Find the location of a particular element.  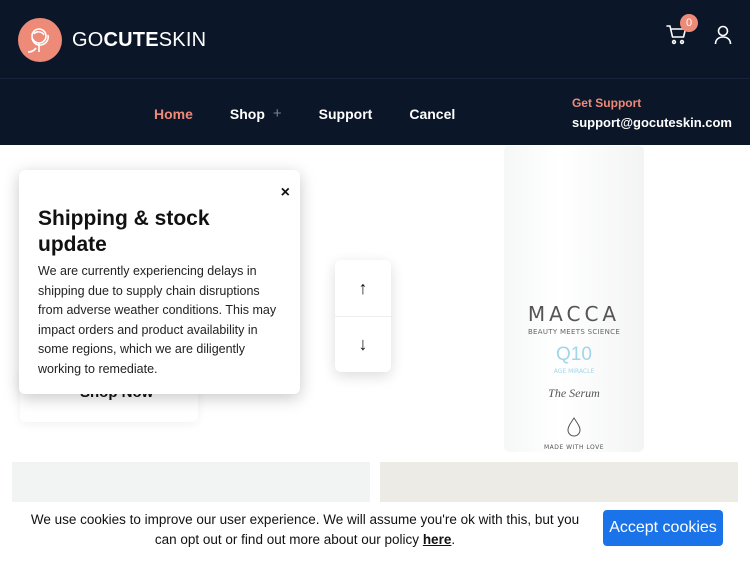

product-brand: MACCA is located at coordinates (574, 314).